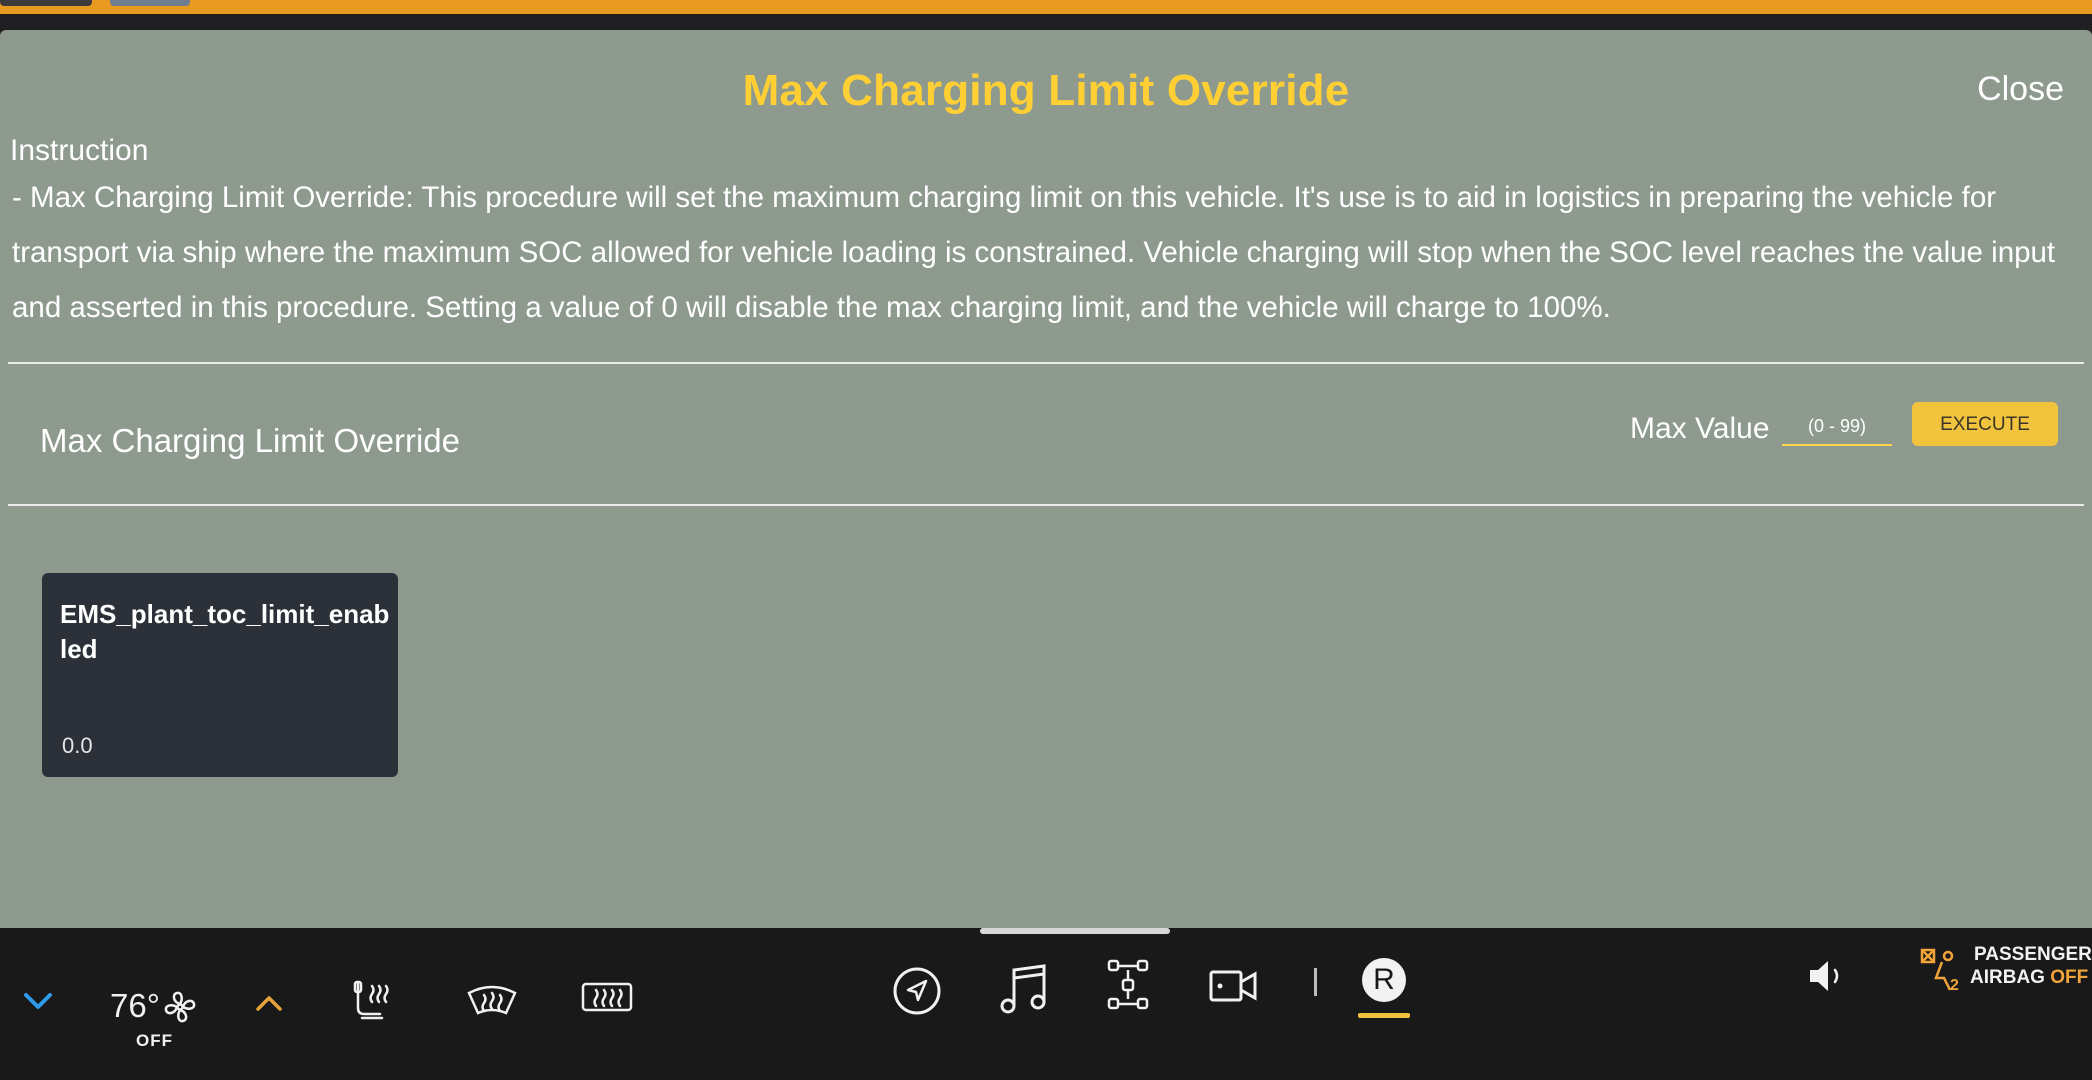 The height and width of the screenshot is (1080, 2092). What do you see at coordinates (154, 1040) in the screenshot?
I see `climate-status: OFF` at bounding box center [154, 1040].